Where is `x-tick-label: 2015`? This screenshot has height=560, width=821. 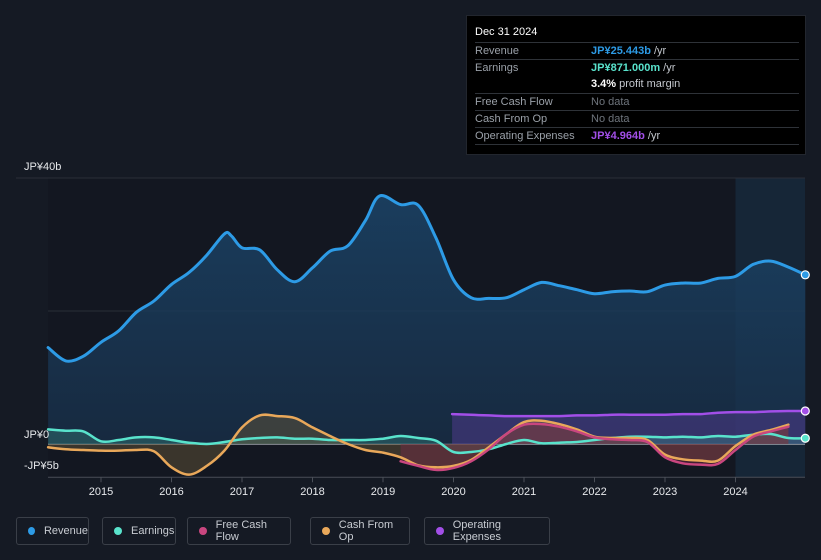 x-tick-label: 2015 is located at coordinates (101, 492).